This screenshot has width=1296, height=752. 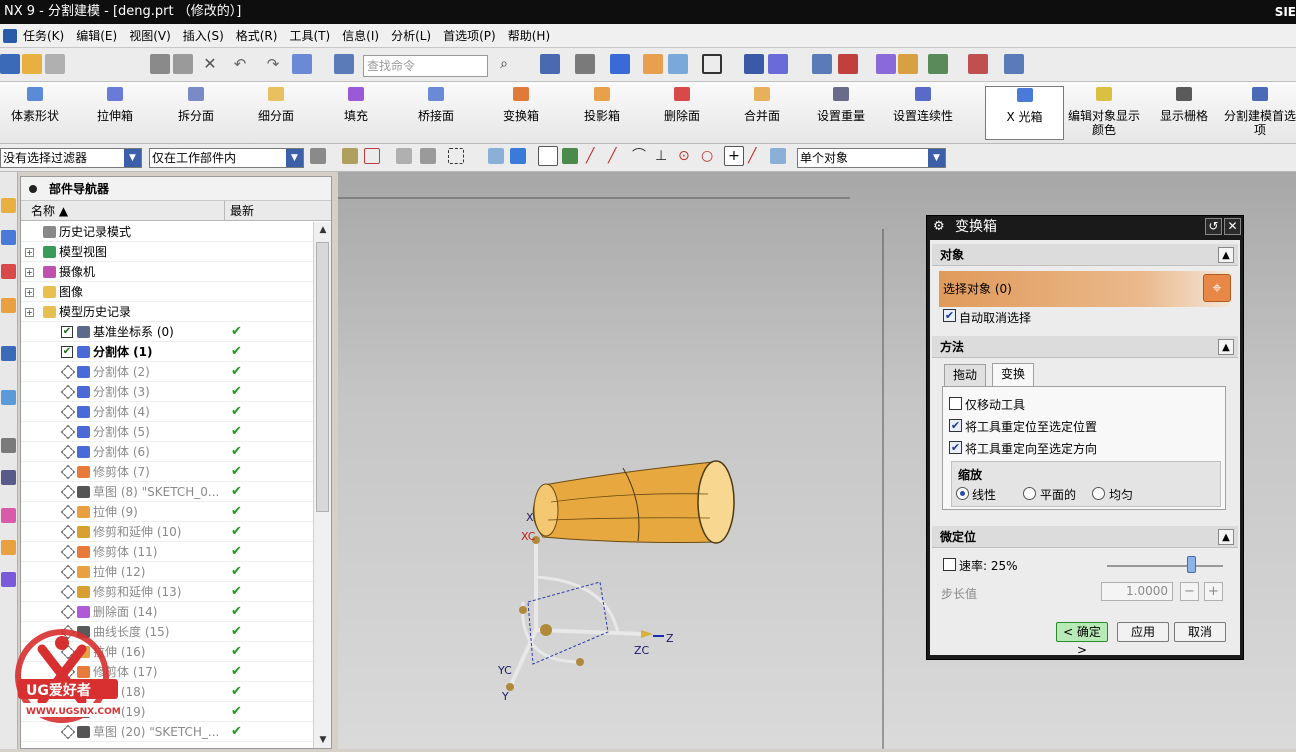 What do you see at coordinates (734, 156) in the screenshot?
I see `crosshair-icon: +` at bounding box center [734, 156].